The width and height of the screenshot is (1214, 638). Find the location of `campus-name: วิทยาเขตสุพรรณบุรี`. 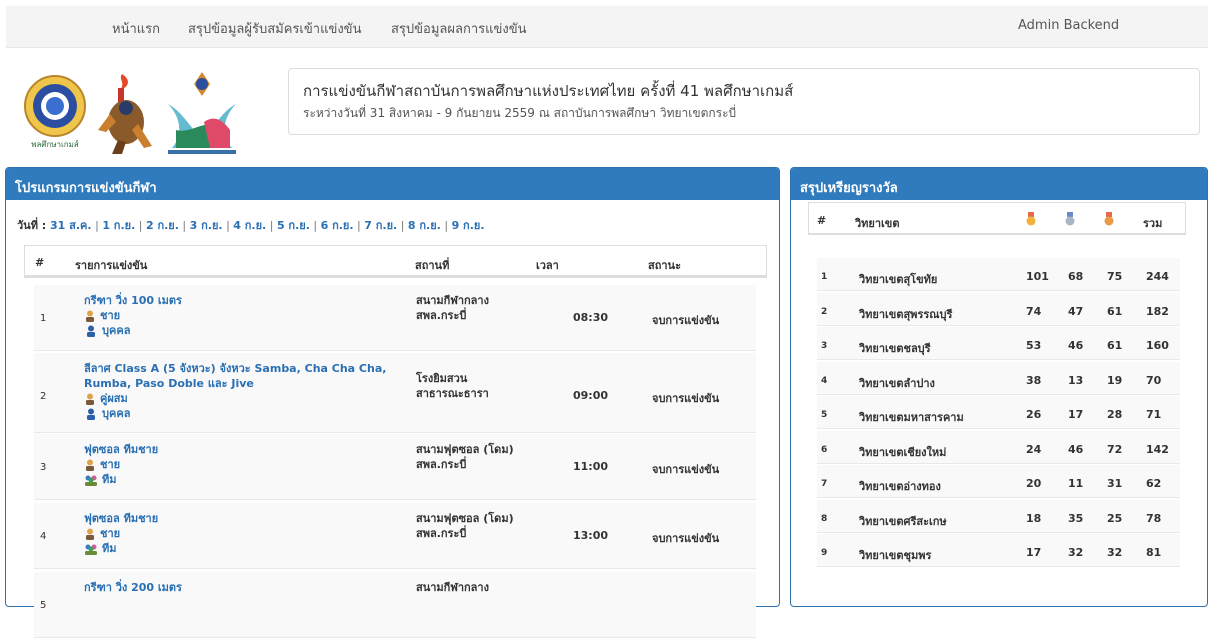

campus-name: วิทยาเขตสุพรรณบุรี is located at coordinates (906, 314).